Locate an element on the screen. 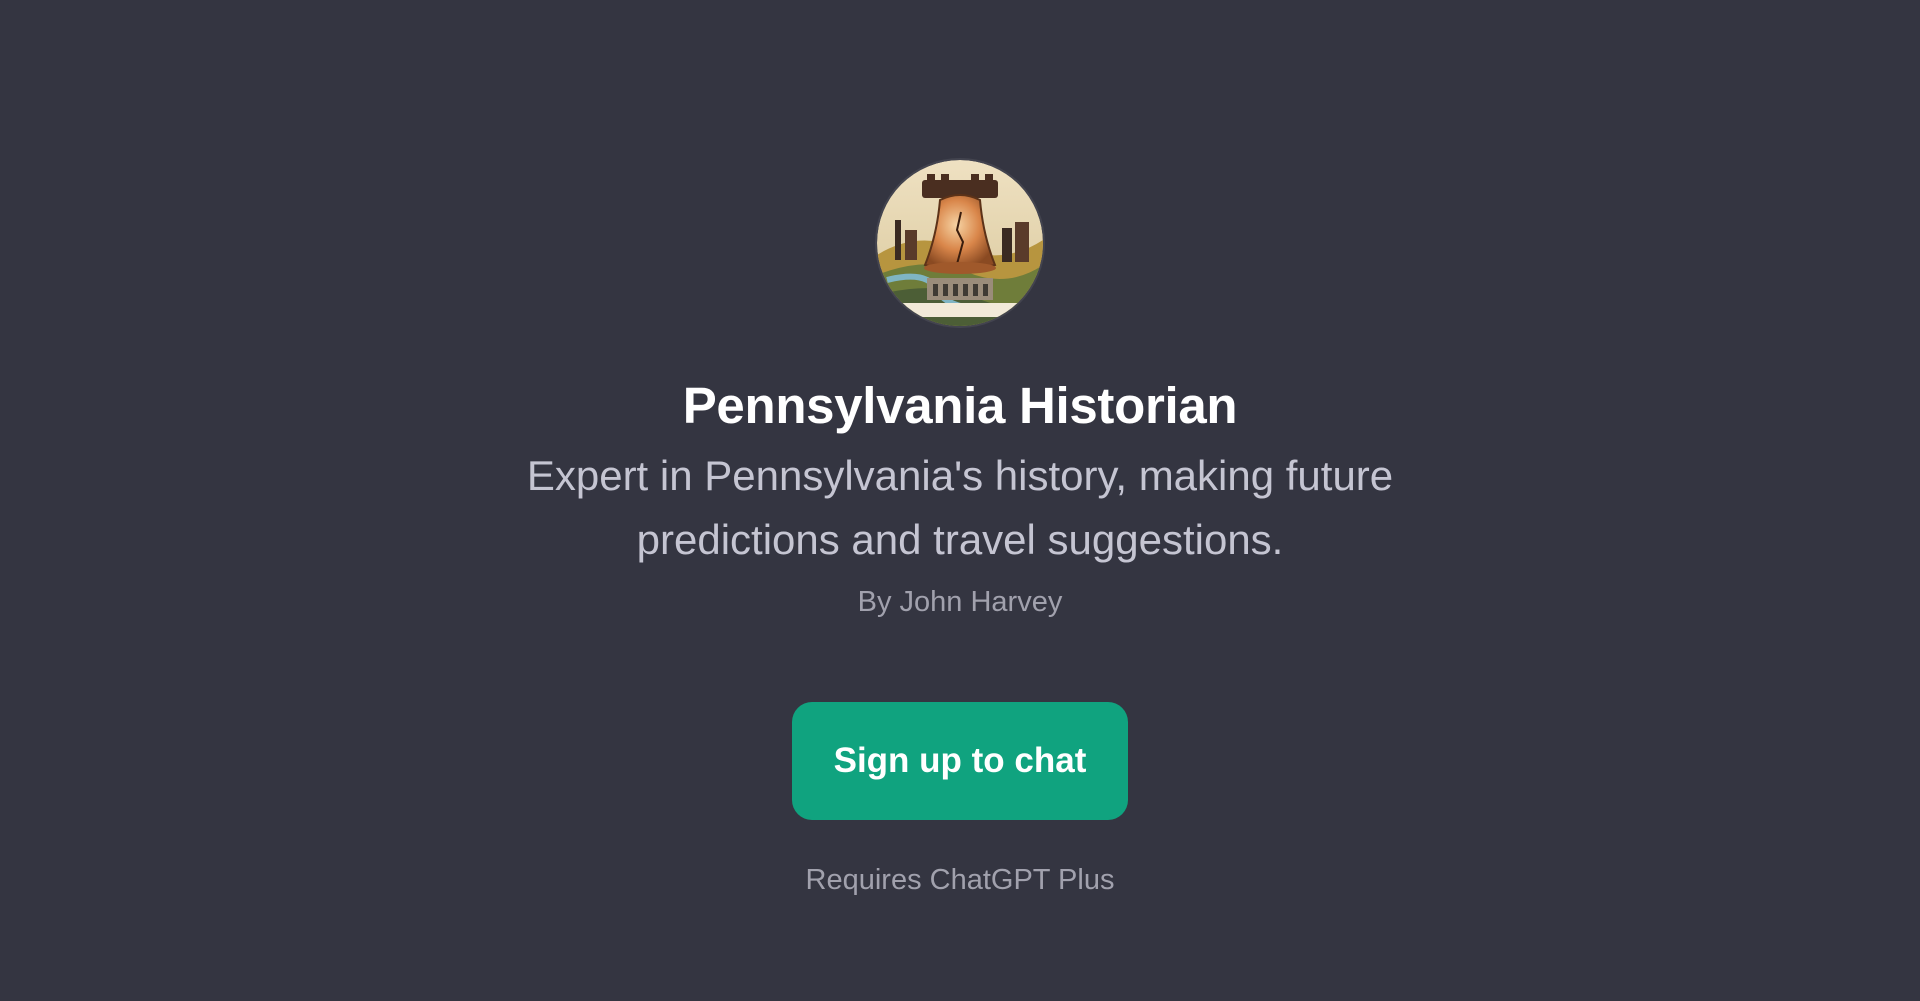  gpt-title: Pennsylvania Historian is located at coordinates (960, 405).